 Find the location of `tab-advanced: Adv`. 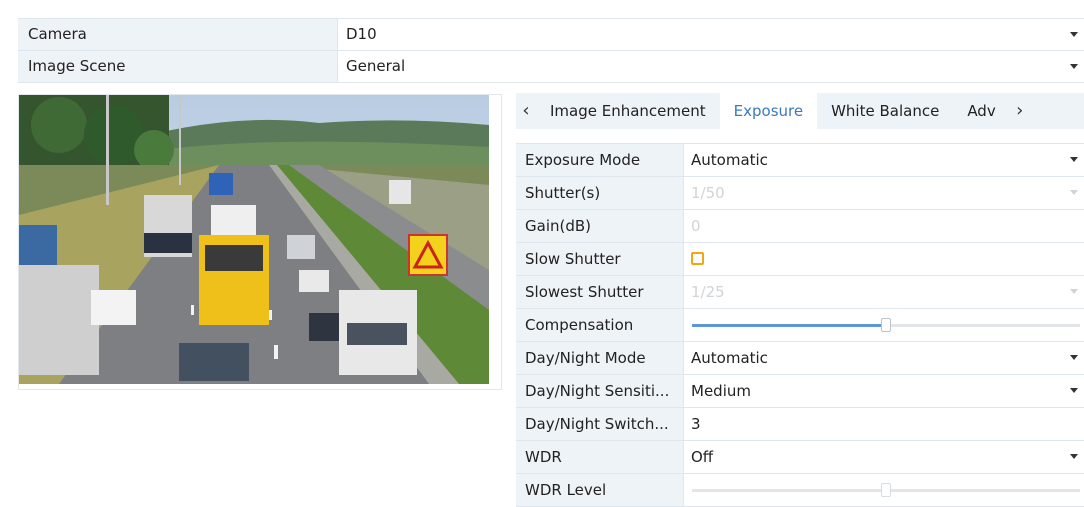

tab-advanced: Adv is located at coordinates (981, 111).